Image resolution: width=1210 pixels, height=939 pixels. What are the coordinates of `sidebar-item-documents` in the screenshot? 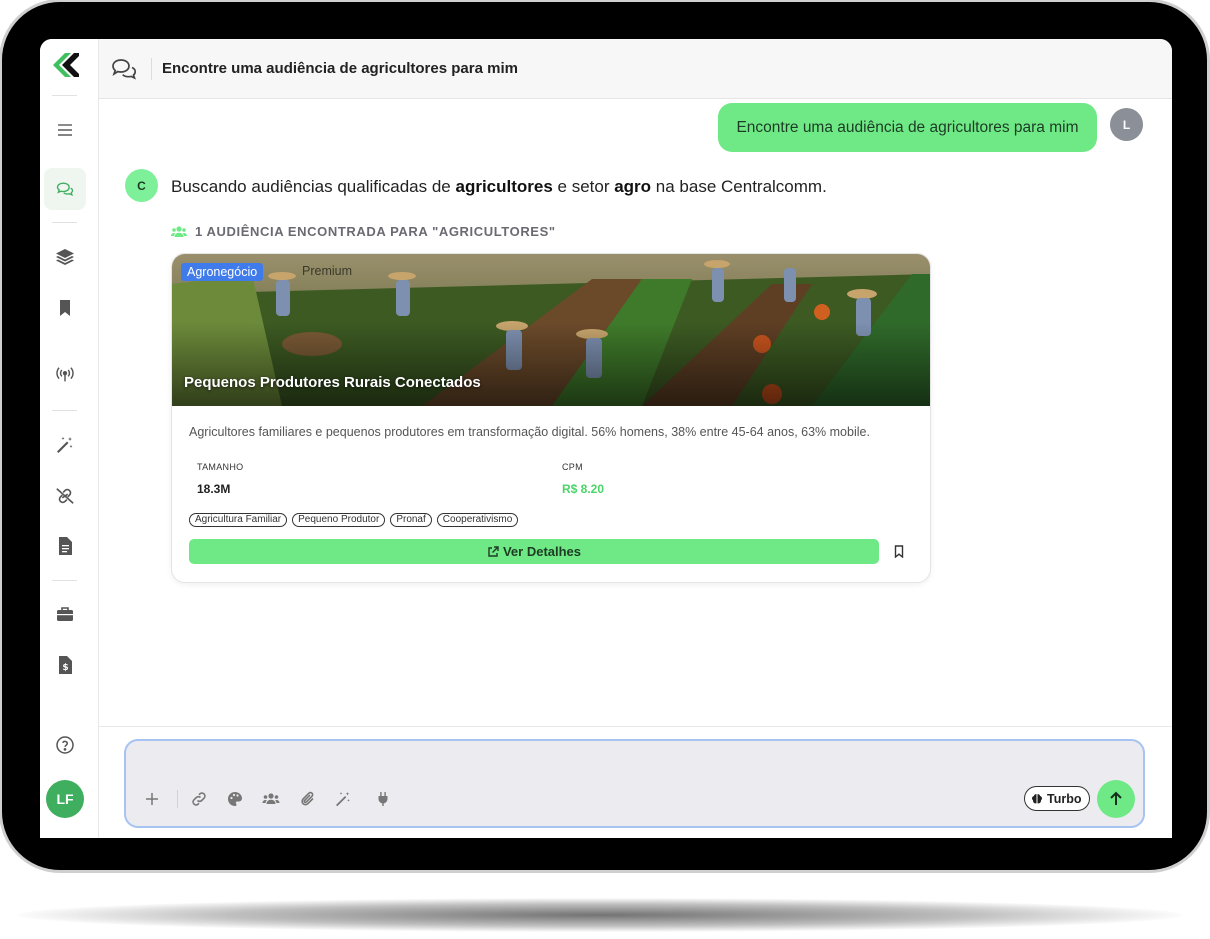 It's located at (65, 546).